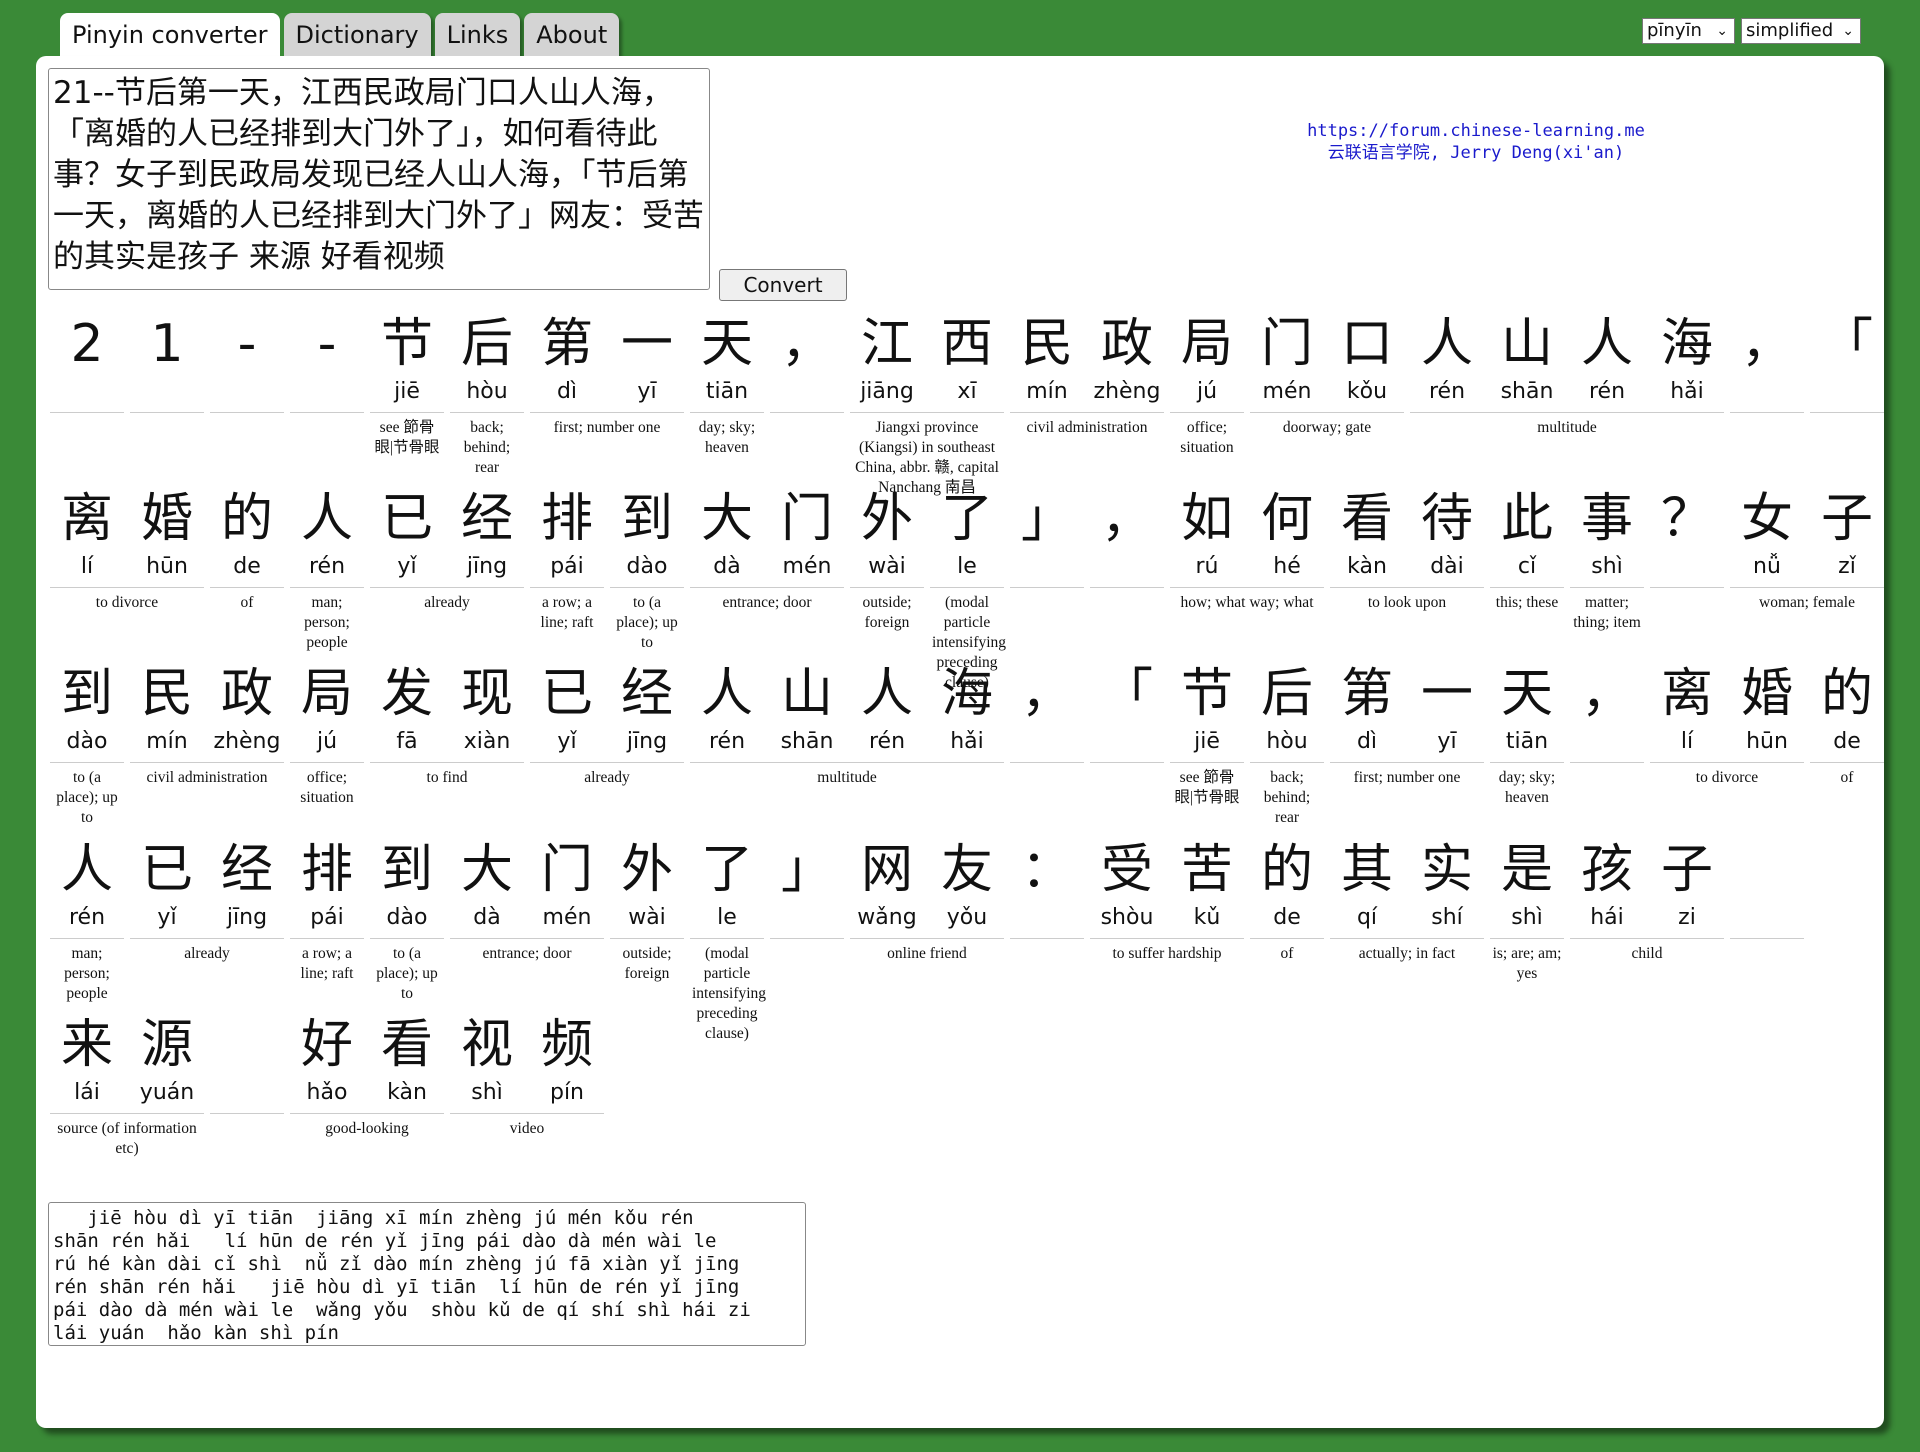 The height and width of the screenshot is (1452, 1920). I want to click on char-cell: 实 shí, so click(1447, 886).